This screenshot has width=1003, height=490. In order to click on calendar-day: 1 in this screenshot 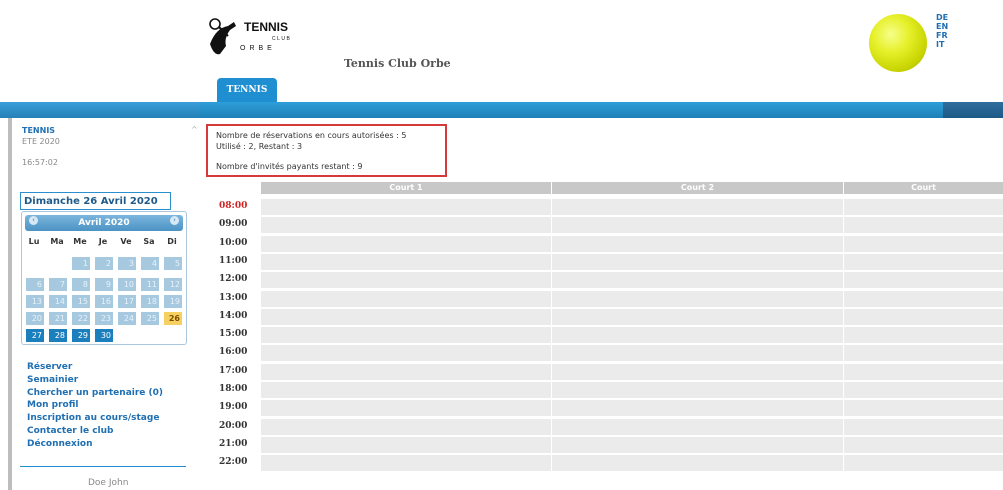, I will do `click(81, 263)`.